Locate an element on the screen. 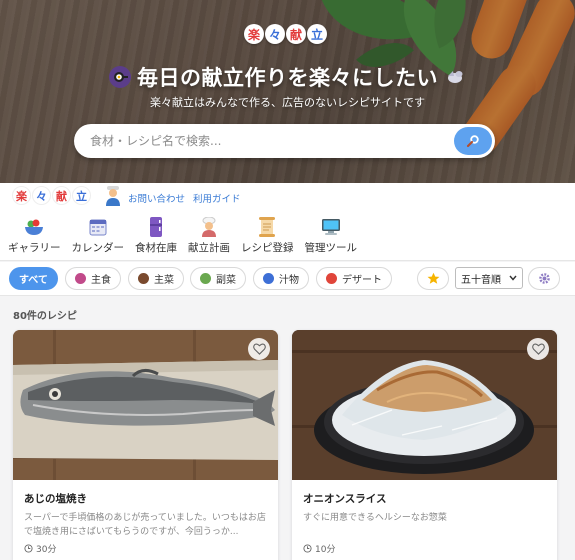  filter-label: すべて is located at coordinates (33, 280).